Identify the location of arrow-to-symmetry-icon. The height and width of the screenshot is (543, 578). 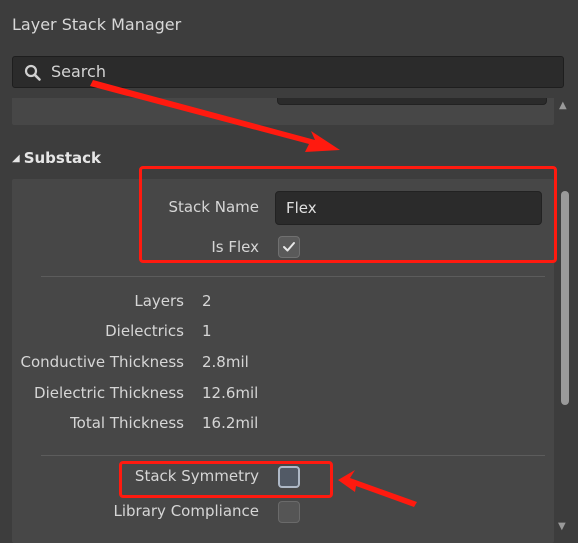
(377, 488).